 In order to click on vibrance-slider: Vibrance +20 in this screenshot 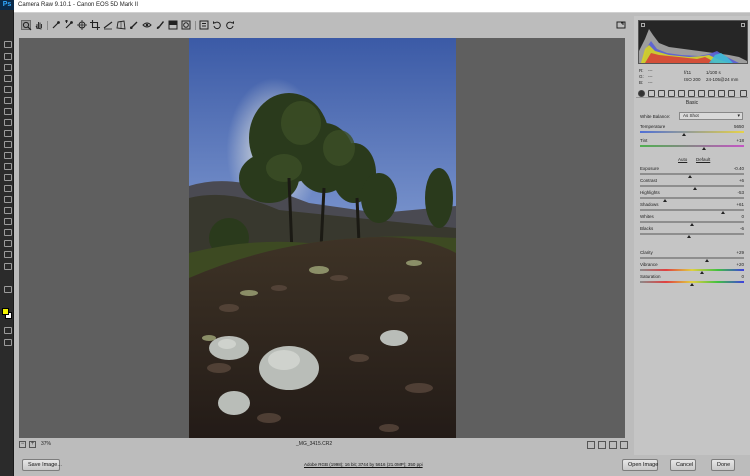, I will do `click(693, 268)`.